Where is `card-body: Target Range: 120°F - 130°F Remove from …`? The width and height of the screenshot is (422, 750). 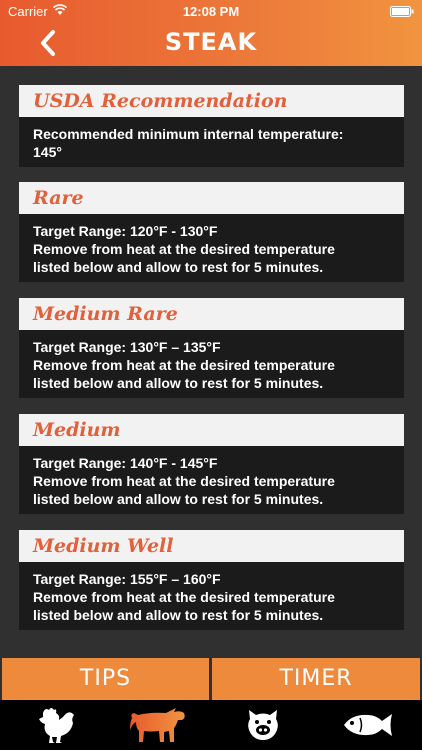
card-body: Target Range: 120°F - 130°F Remove from … is located at coordinates (211, 248).